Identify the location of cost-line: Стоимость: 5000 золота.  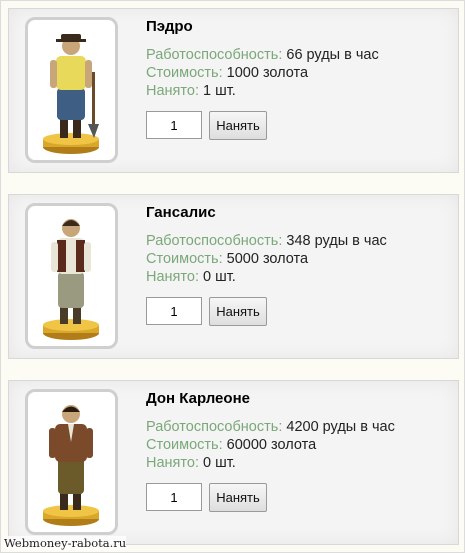
(227, 259).